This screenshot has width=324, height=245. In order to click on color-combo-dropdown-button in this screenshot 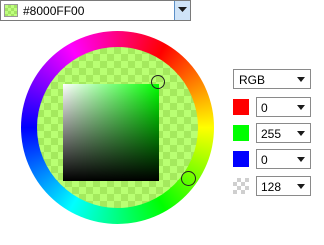, I will do `click(182, 10)`.